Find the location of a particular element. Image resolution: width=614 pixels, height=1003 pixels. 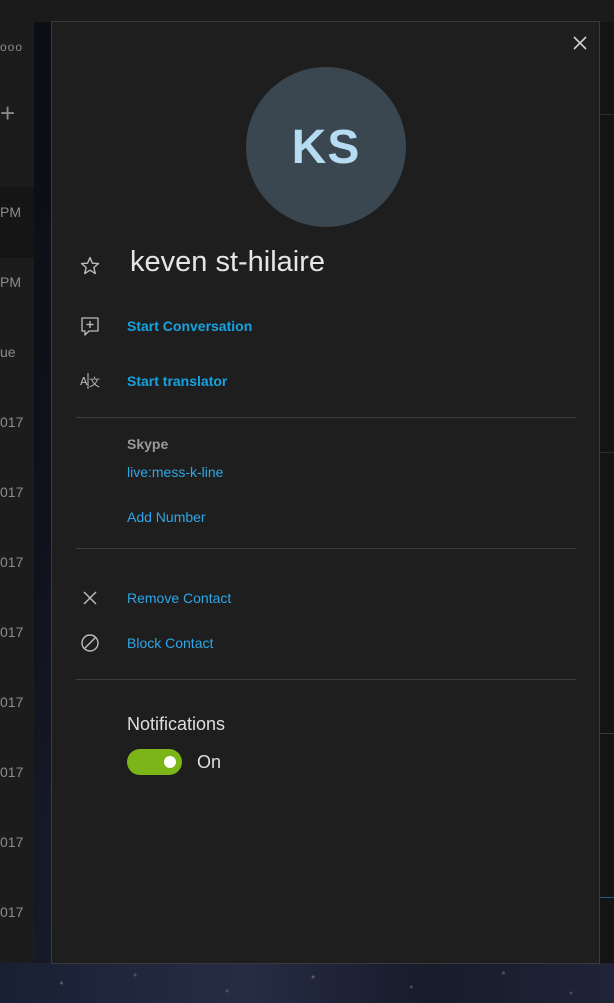

notifications-toggle is located at coordinates (154, 762).